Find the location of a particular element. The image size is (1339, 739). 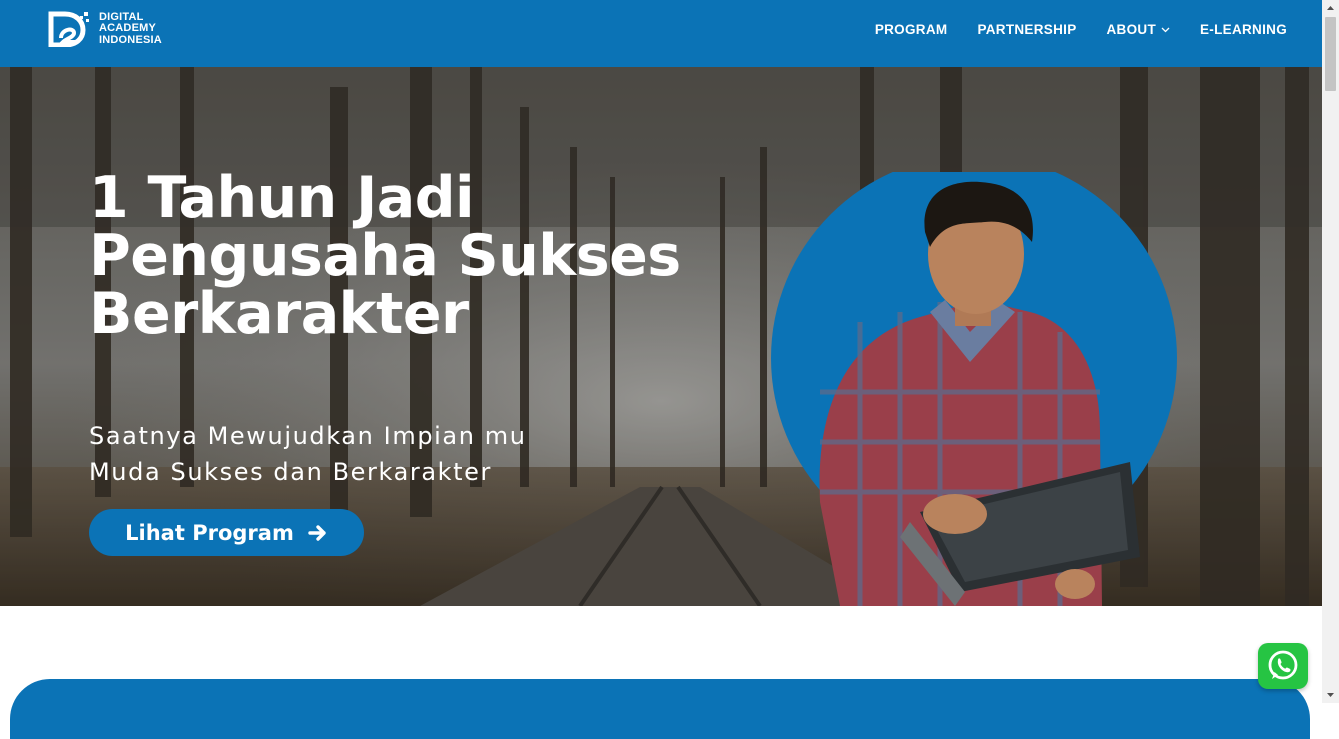

whatsapp-icon is located at coordinates (1283, 665).